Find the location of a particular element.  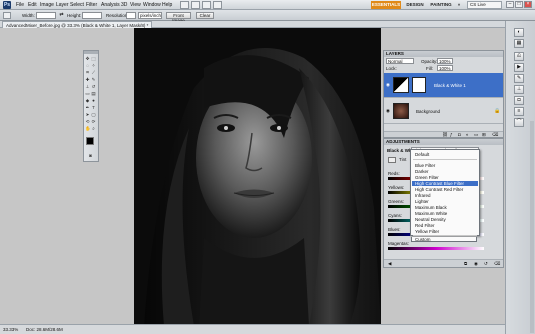

preset-option: Infrared is located at coordinates (445, 195).